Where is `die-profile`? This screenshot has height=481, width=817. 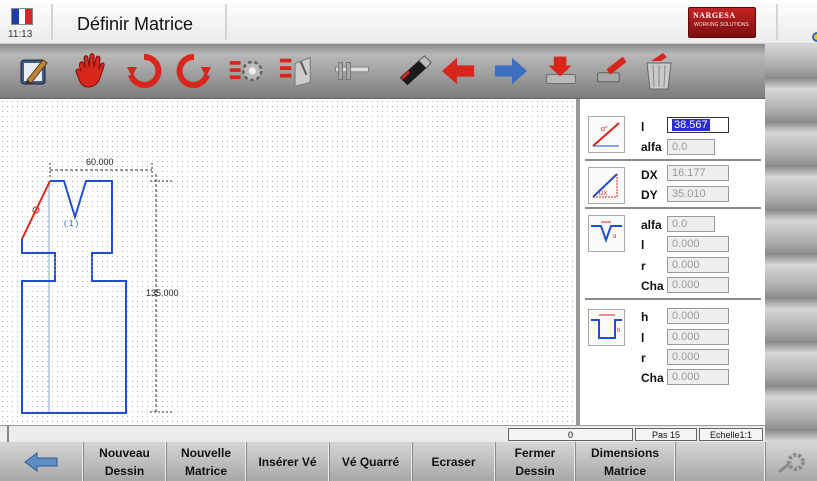
die-profile is located at coordinates (74, 297).